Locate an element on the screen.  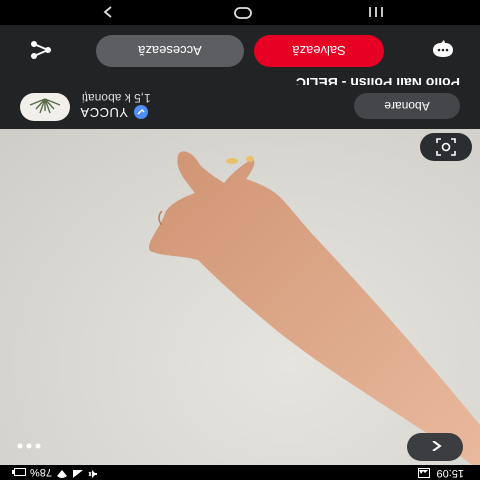
recents-nav-button is located at coordinates (376, 12).